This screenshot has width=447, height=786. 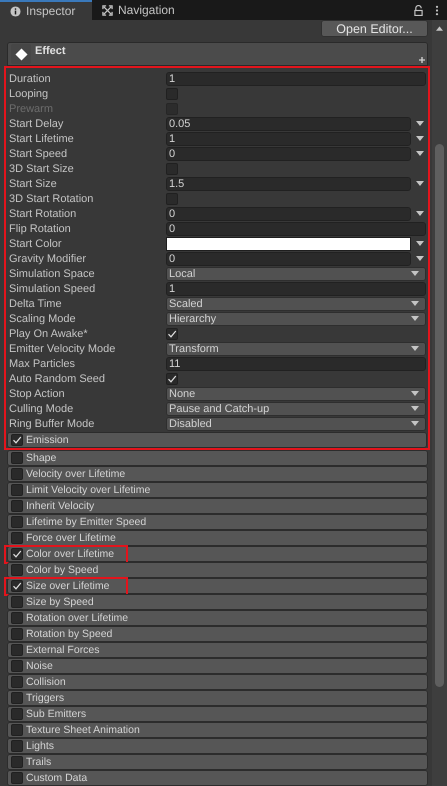 What do you see at coordinates (217, 474) in the screenshot?
I see `module-header: Velocity over Lifetime` at bounding box center [217, 474].